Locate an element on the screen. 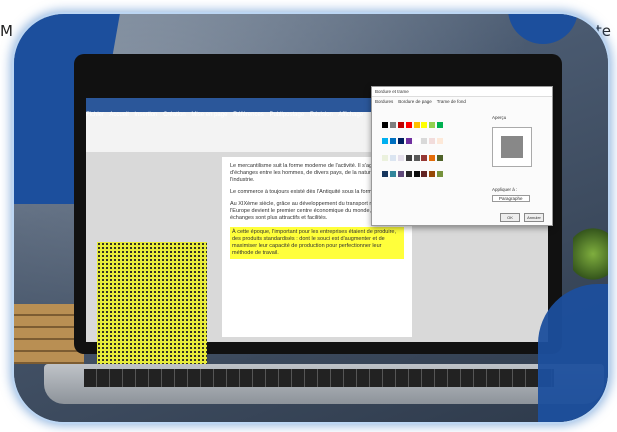  tab-shading: Trame de fond is located at coordinates (451, 101).